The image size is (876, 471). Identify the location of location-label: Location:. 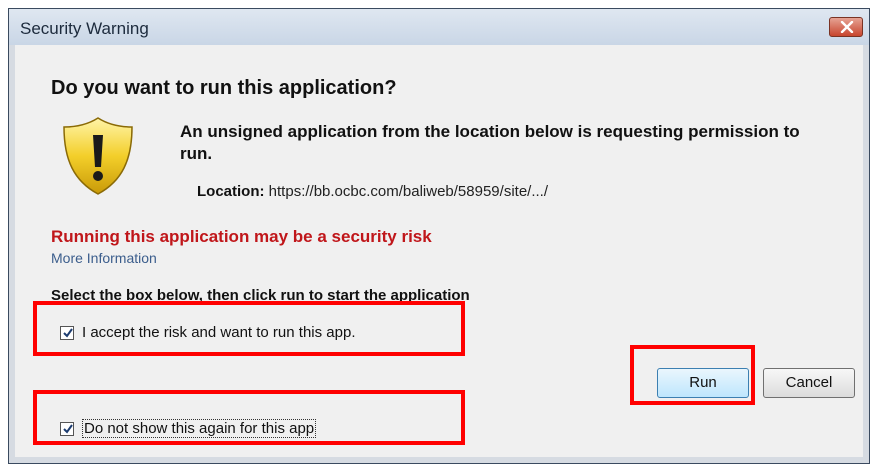
(231, 191).